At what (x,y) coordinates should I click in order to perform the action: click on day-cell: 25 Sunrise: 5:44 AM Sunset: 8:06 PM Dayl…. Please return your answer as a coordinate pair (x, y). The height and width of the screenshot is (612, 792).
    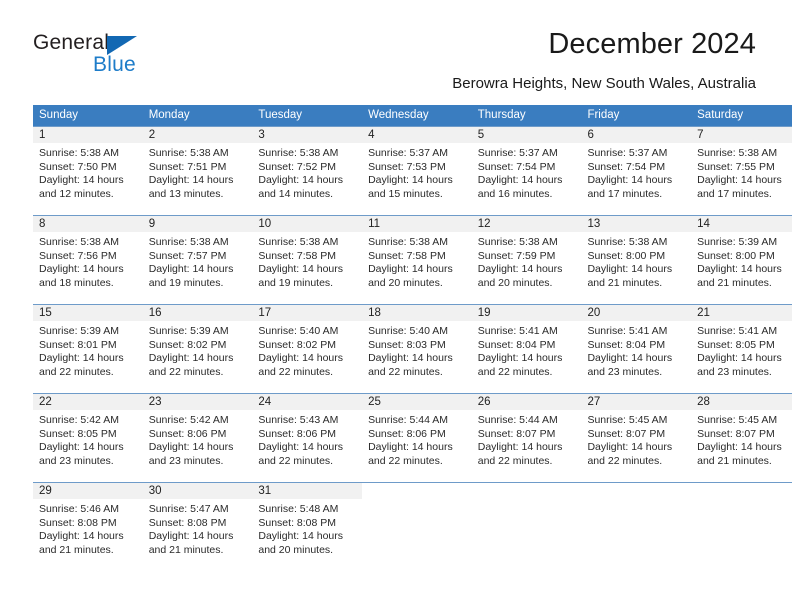
    Looking at the image, I should click on (417, 438).